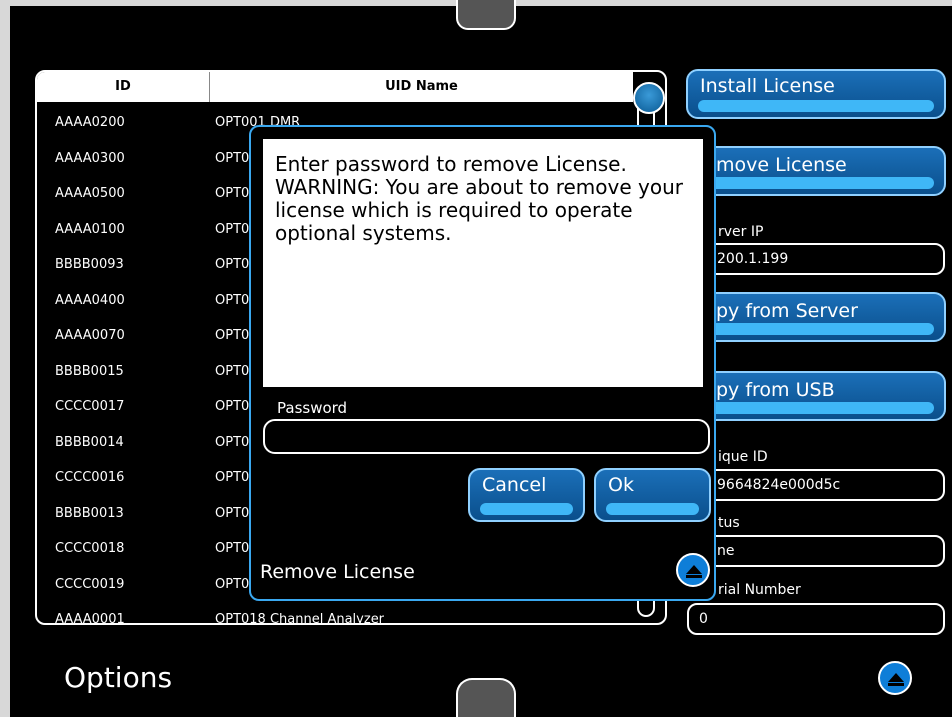 This screenshot has width=952, height=717. I want to click on scrollbar-thumb, so click(649, 98).